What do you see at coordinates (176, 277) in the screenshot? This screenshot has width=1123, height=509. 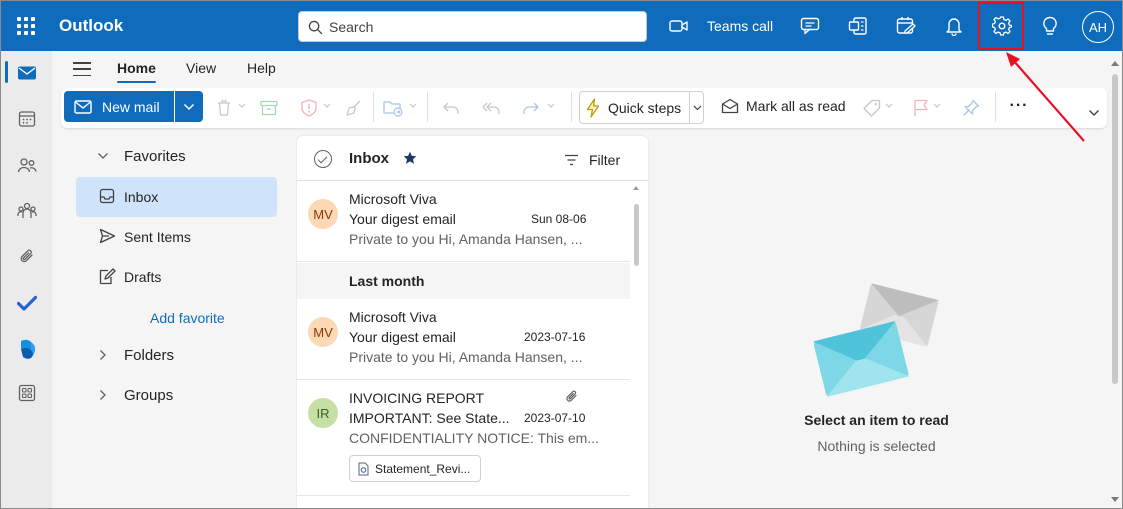 I see `folder-item-drafts: Drafts` at bounding box center [176, 277].